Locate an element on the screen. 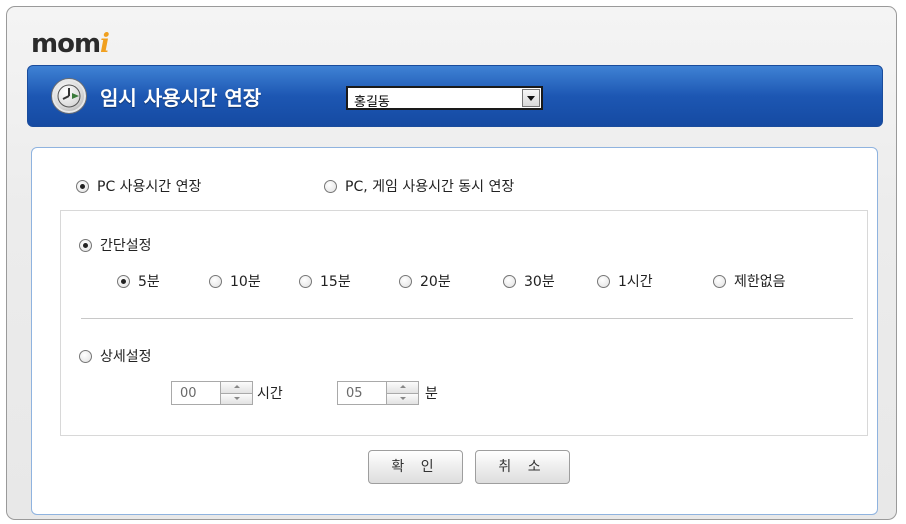 This screenshot has height=524, width=906. hours-stepper: 00 is located at coordinates (212, 393).